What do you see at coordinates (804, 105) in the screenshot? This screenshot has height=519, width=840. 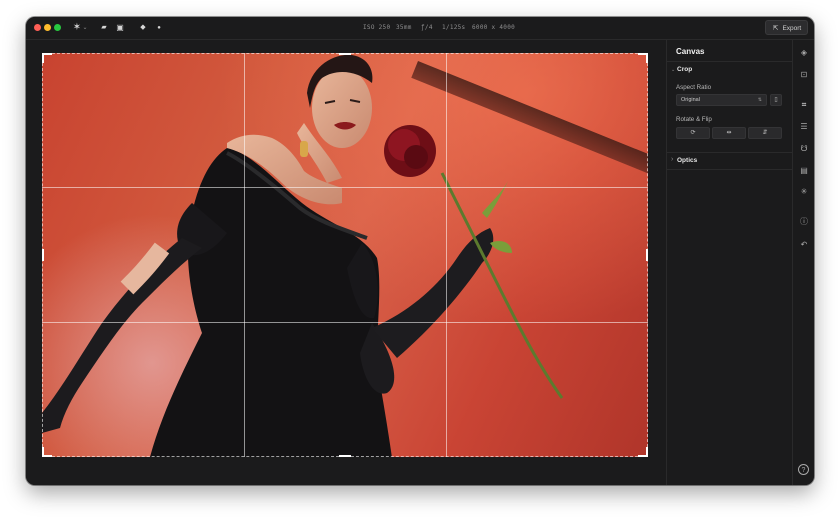 I see `crop-icon: ⌗` at bounding box center [804, 105].